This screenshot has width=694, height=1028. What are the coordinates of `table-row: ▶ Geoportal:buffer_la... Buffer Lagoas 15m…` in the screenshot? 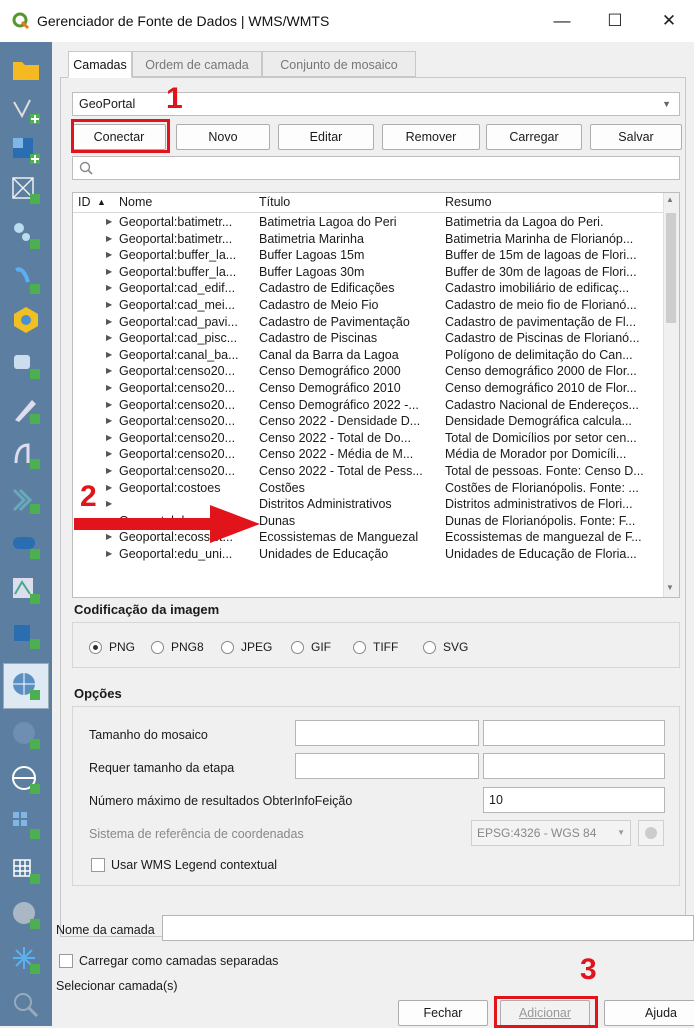 It's located at (369, 255).